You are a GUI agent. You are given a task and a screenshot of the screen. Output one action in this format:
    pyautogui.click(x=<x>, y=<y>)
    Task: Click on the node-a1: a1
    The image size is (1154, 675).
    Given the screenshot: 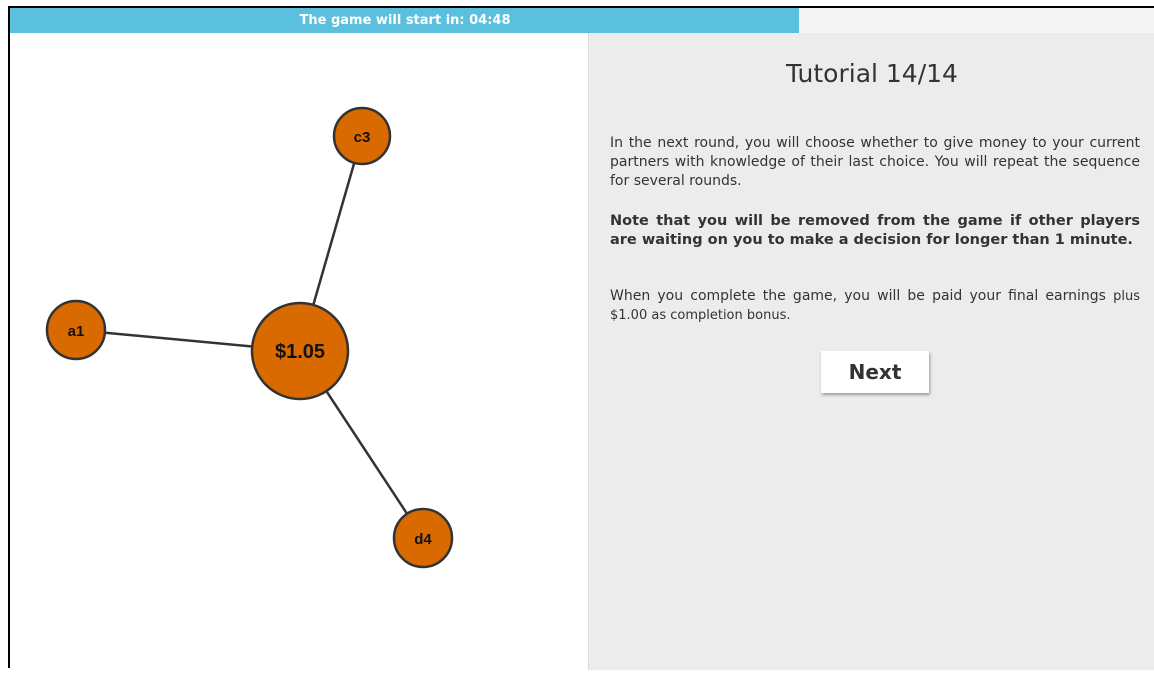 What is the action you would take?
    pyautogui.click(x=76, y=330)
    